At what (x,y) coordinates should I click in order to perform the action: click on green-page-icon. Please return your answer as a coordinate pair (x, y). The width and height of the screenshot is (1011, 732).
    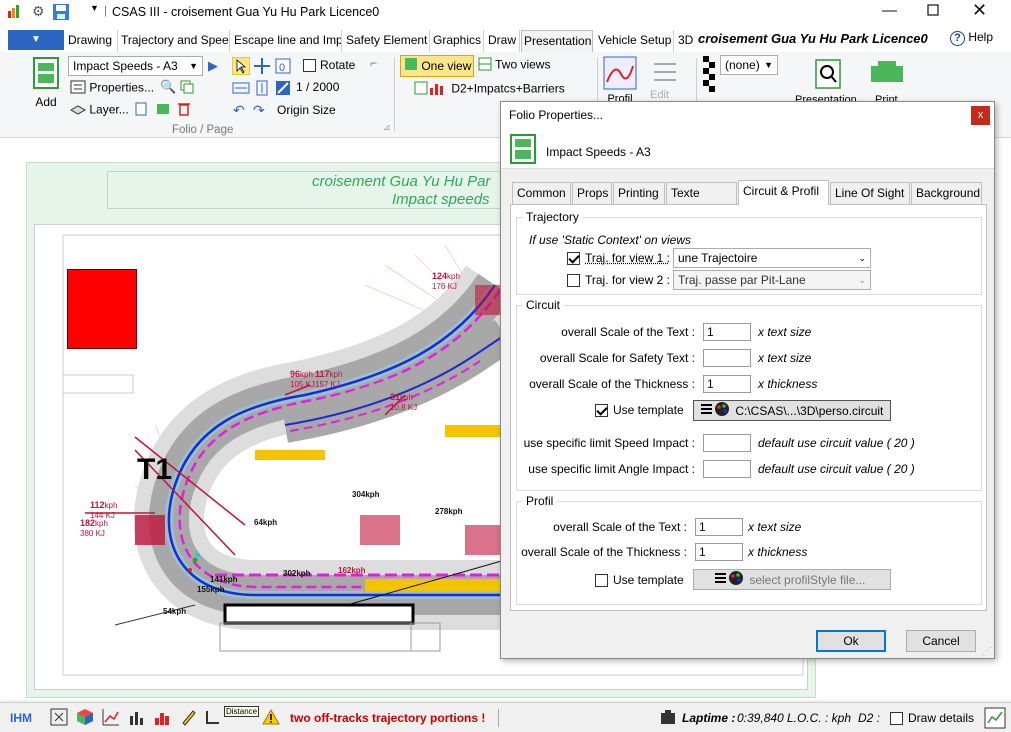
    Looking at the image, I should click on (163, 110).